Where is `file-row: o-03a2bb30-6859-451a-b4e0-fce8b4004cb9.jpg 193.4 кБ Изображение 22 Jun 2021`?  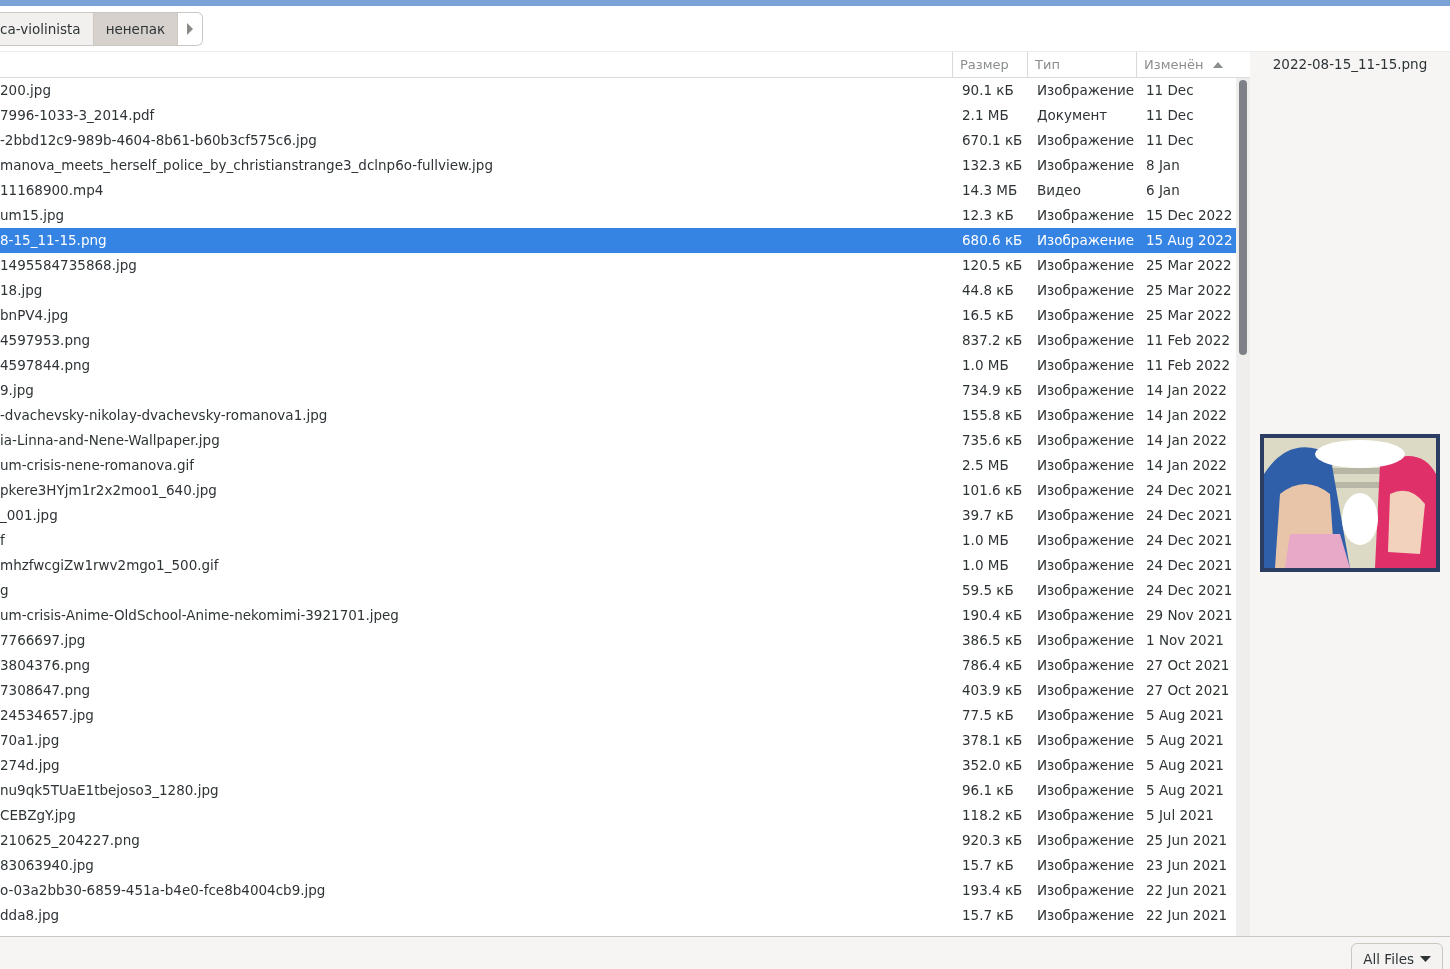
file-row: o-03a2bb30-6859-451a-b4e0-fce8b4004cb9.jpg 193.4 кБ Изображение 22 Jun 2021 is located at coordinates (618, 890).